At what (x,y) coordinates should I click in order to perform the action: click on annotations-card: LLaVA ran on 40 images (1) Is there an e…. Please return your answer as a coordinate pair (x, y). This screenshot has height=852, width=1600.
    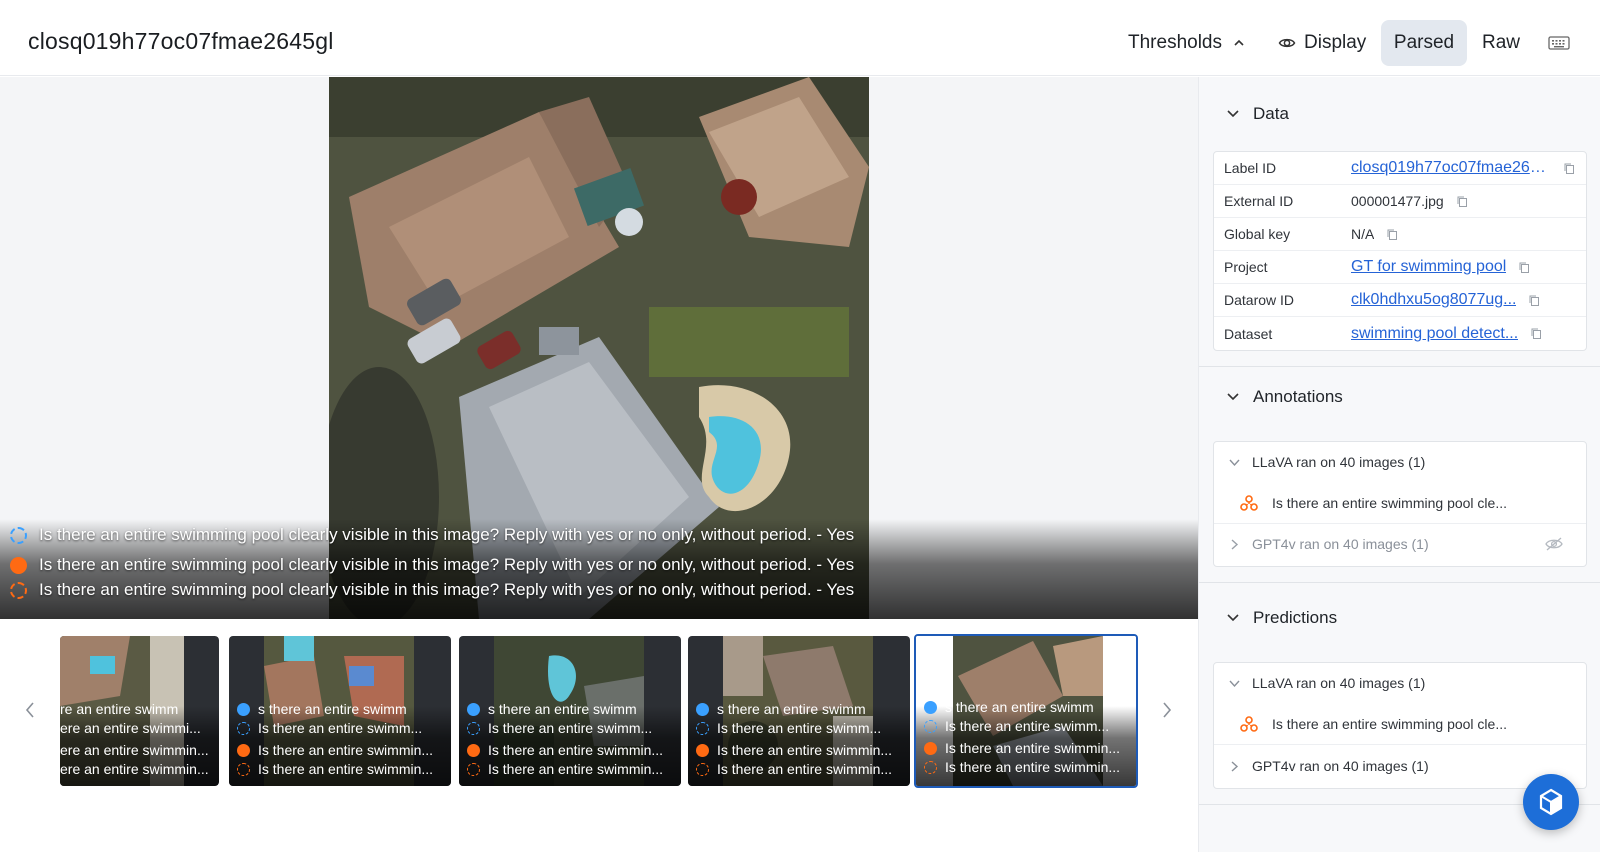
    Looking at the image, I should click on (1400, 504).